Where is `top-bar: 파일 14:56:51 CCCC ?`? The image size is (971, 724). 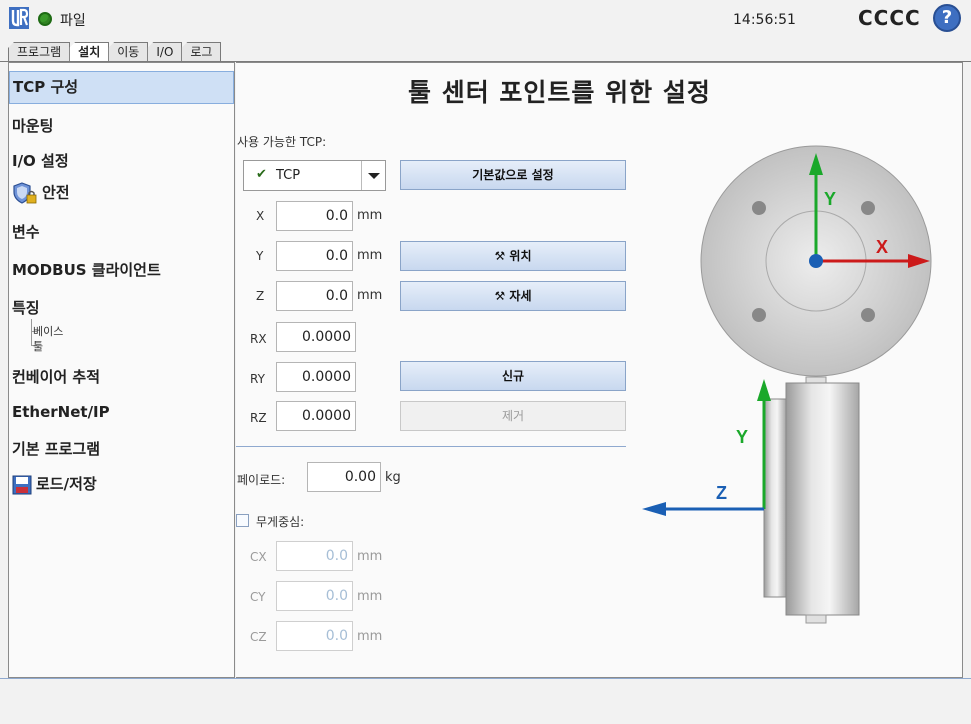 top-bar: 파일 14:56:51 CCCC ? is located at coordinates (485, 19).